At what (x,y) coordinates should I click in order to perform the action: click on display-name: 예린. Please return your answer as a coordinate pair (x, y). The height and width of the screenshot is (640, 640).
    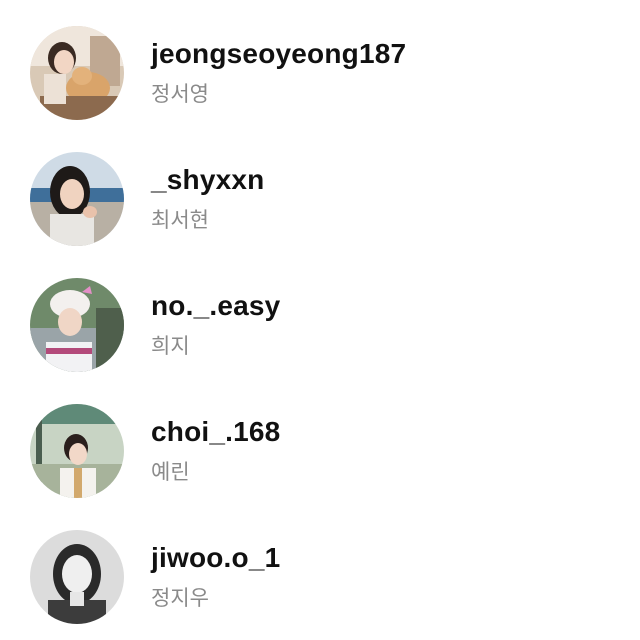
    Looking at the image, I should click on (170, 472).